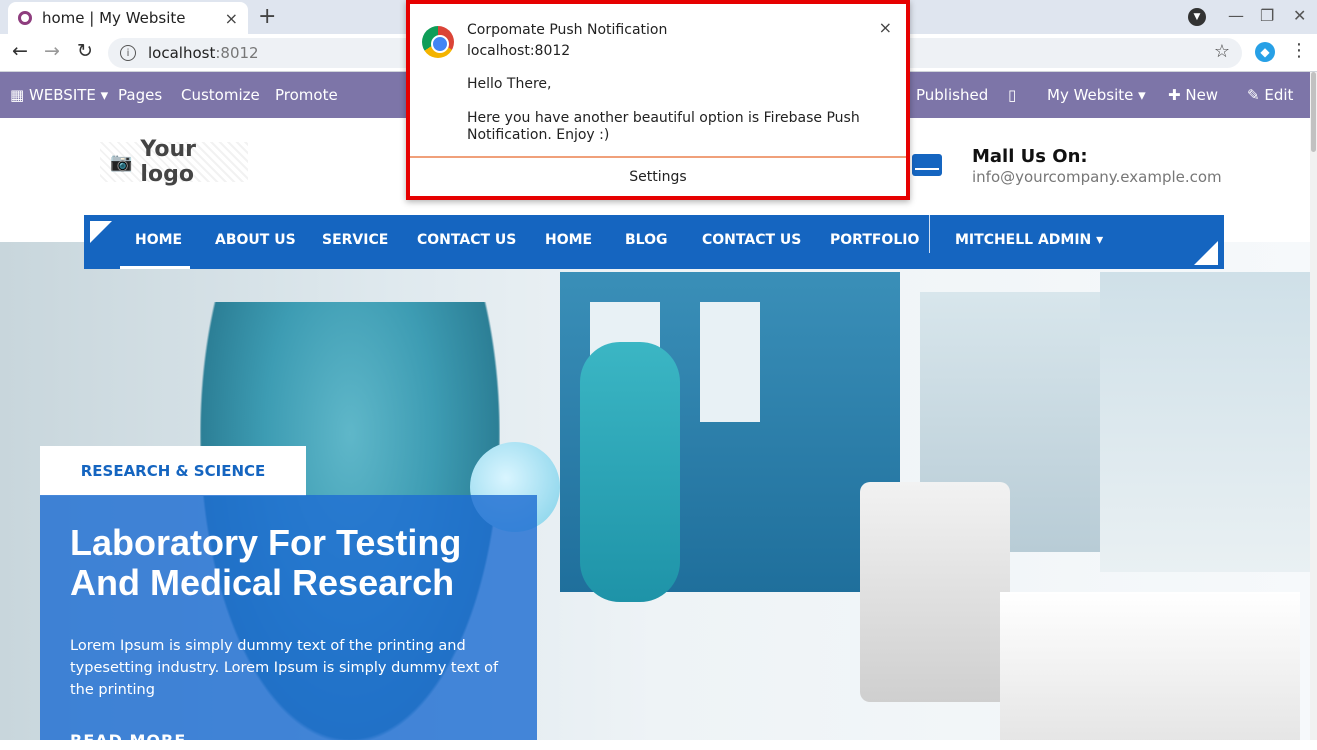 The width and height of the screenshot is (1317, 750). Describe the element at coordinates (1030, 156) in the screenshot. I see `mail-title: Mall Us On:` at that location.